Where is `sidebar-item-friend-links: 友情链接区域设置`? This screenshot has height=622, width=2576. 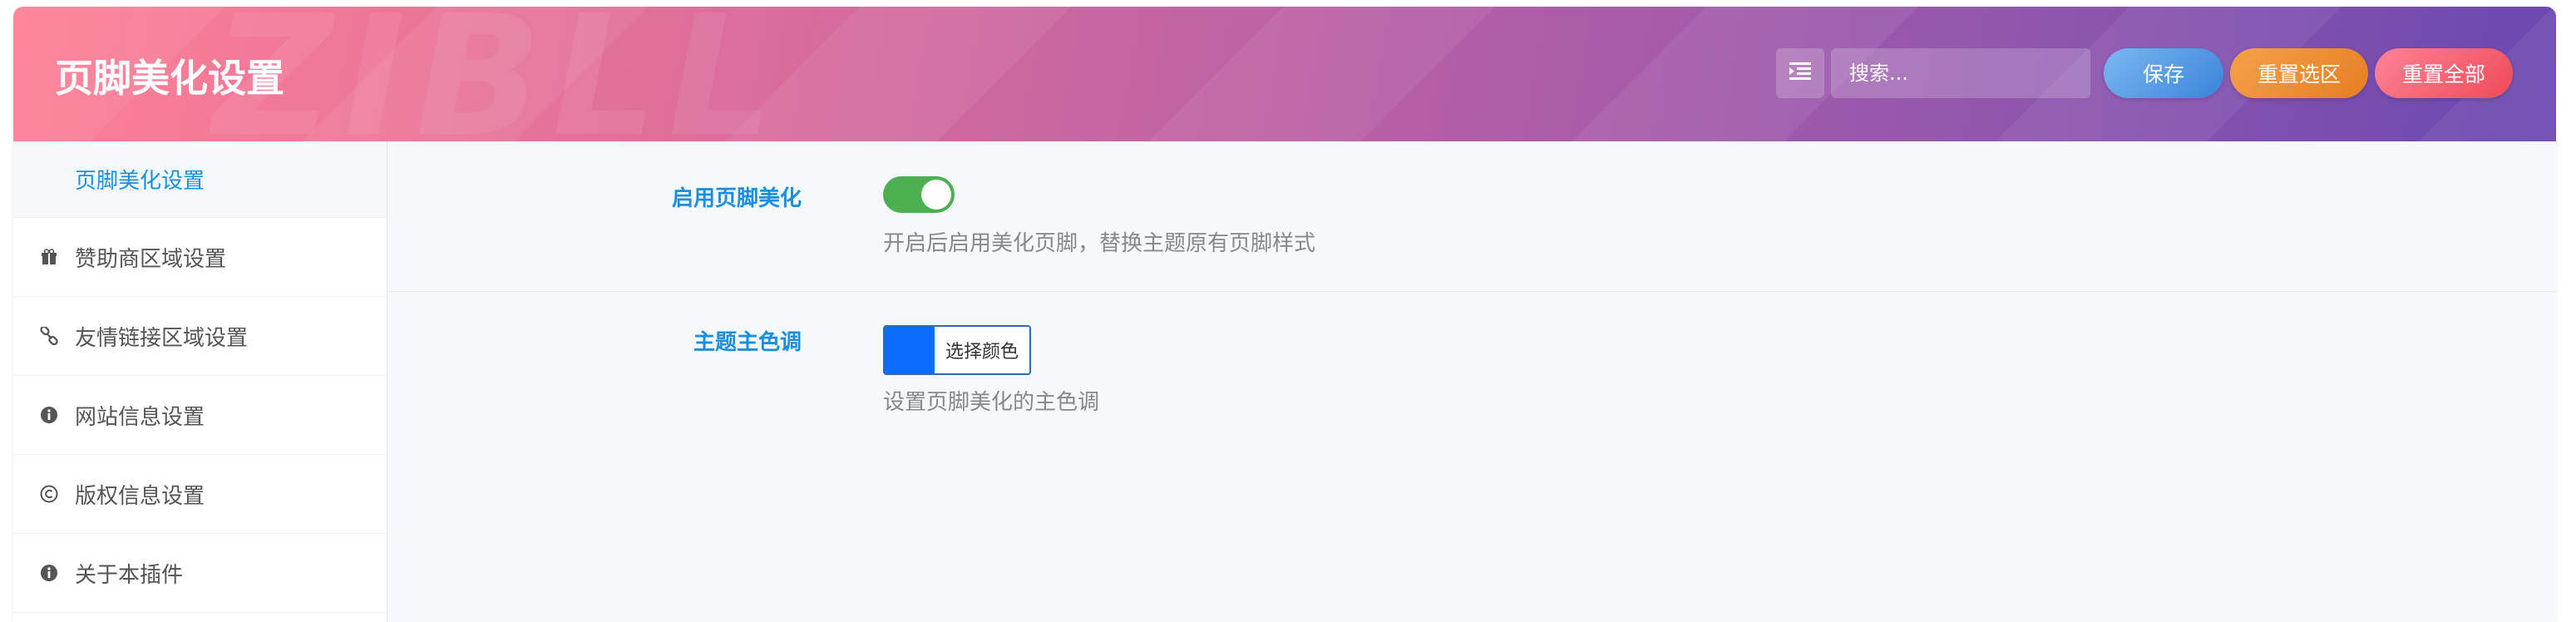
sidebar-item-friend-links: 友情链接区域设置 is located at coordinates (200, 336).